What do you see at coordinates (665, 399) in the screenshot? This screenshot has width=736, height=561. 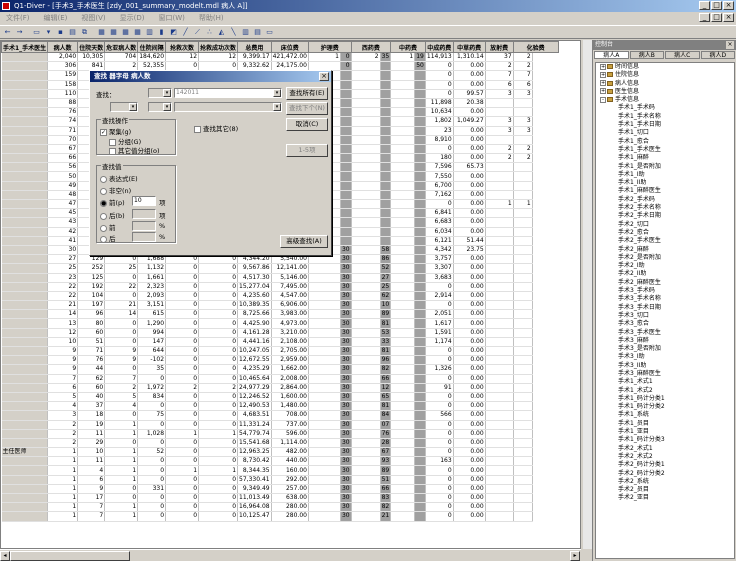 I see `tree-item: 手术1_码计分类1` at bounding box center [665, 399].